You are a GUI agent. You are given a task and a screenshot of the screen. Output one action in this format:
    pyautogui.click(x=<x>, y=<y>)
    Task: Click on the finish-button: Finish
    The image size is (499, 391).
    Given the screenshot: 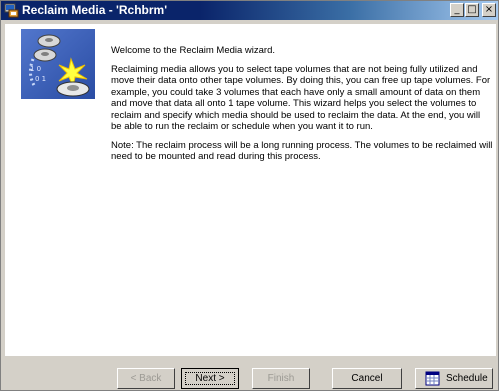 What is the action you would take?
    pyautogui.click(x=281, y=378)
    